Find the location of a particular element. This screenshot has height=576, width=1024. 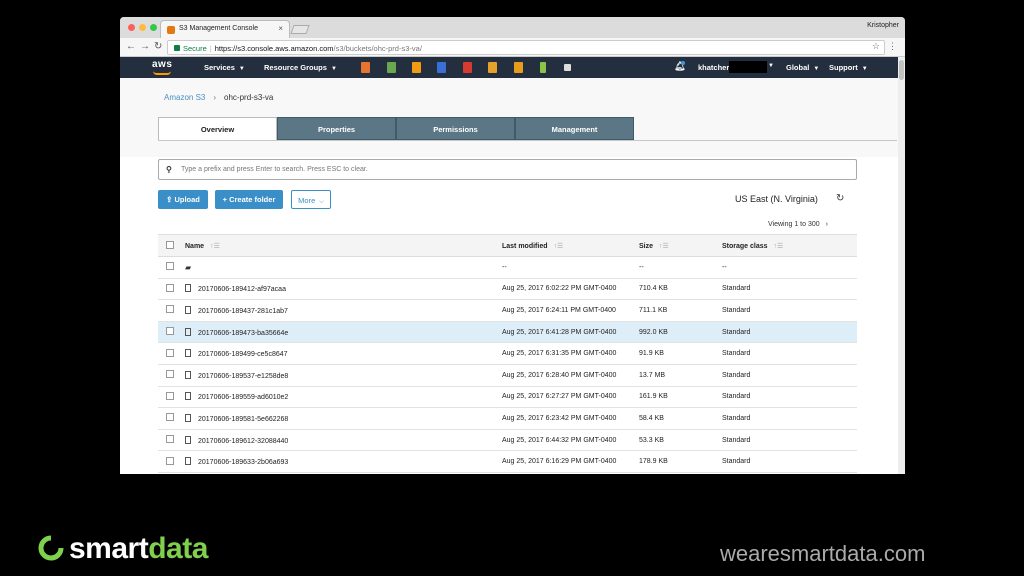

maximize-window-icon is located at coordinates (153, 27).